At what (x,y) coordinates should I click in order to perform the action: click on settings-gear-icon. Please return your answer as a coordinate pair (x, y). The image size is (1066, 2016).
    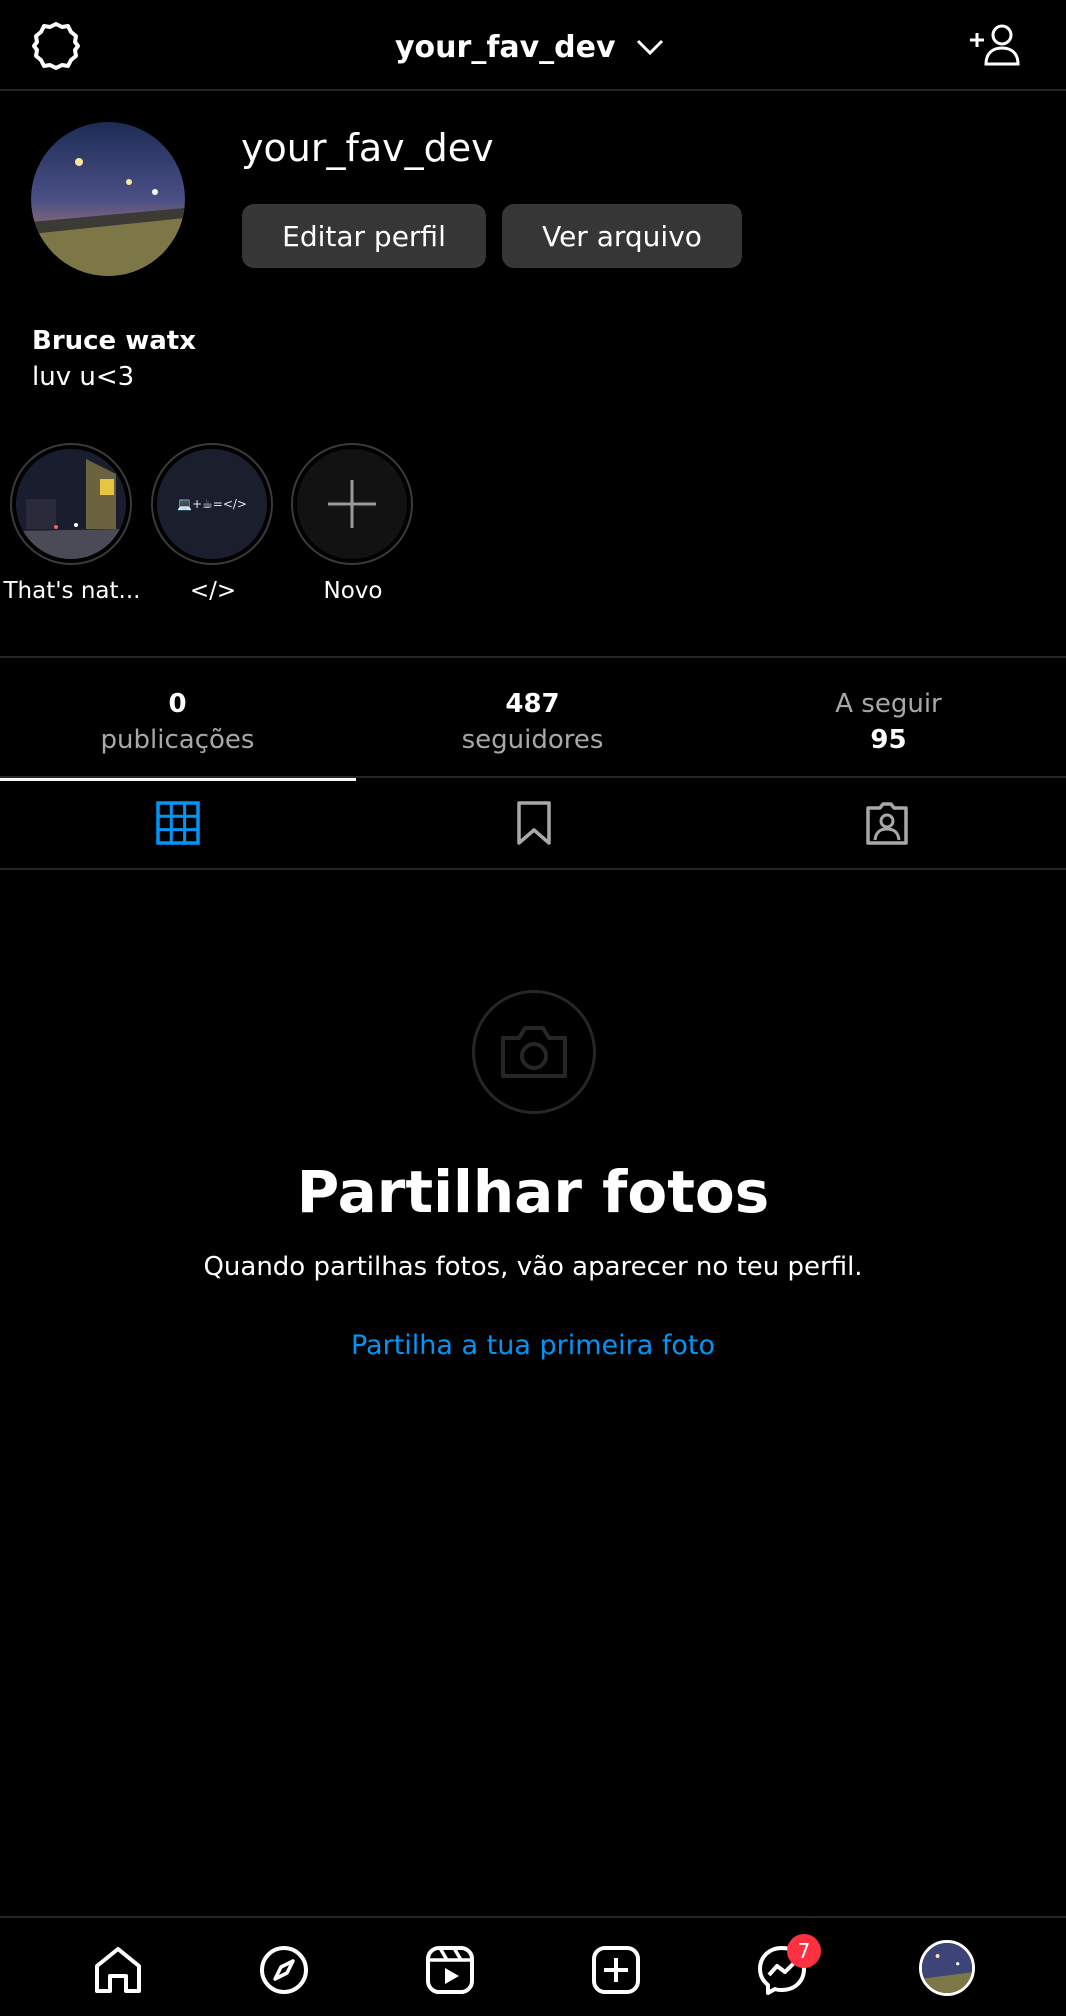
    Looking at the image, I should click on (56, 46).